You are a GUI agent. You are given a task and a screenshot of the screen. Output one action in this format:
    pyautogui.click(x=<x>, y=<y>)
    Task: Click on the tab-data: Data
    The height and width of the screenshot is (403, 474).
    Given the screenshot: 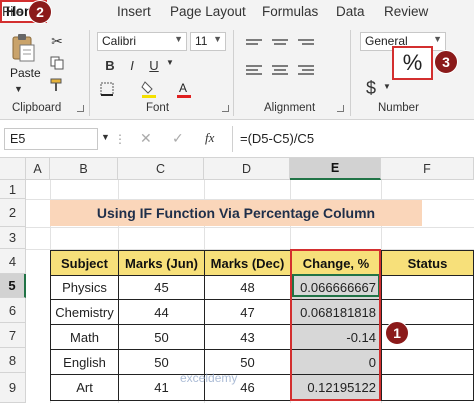 What is the action you would take?
    pyautogui.click(x=350, y=11)
    